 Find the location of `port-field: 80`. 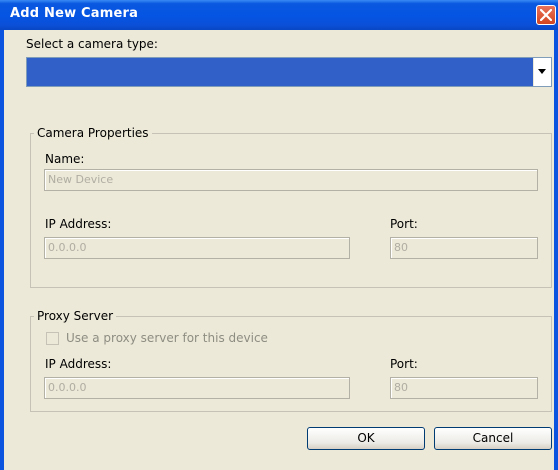

port-field: 80 is located at coordinates (464, 248).